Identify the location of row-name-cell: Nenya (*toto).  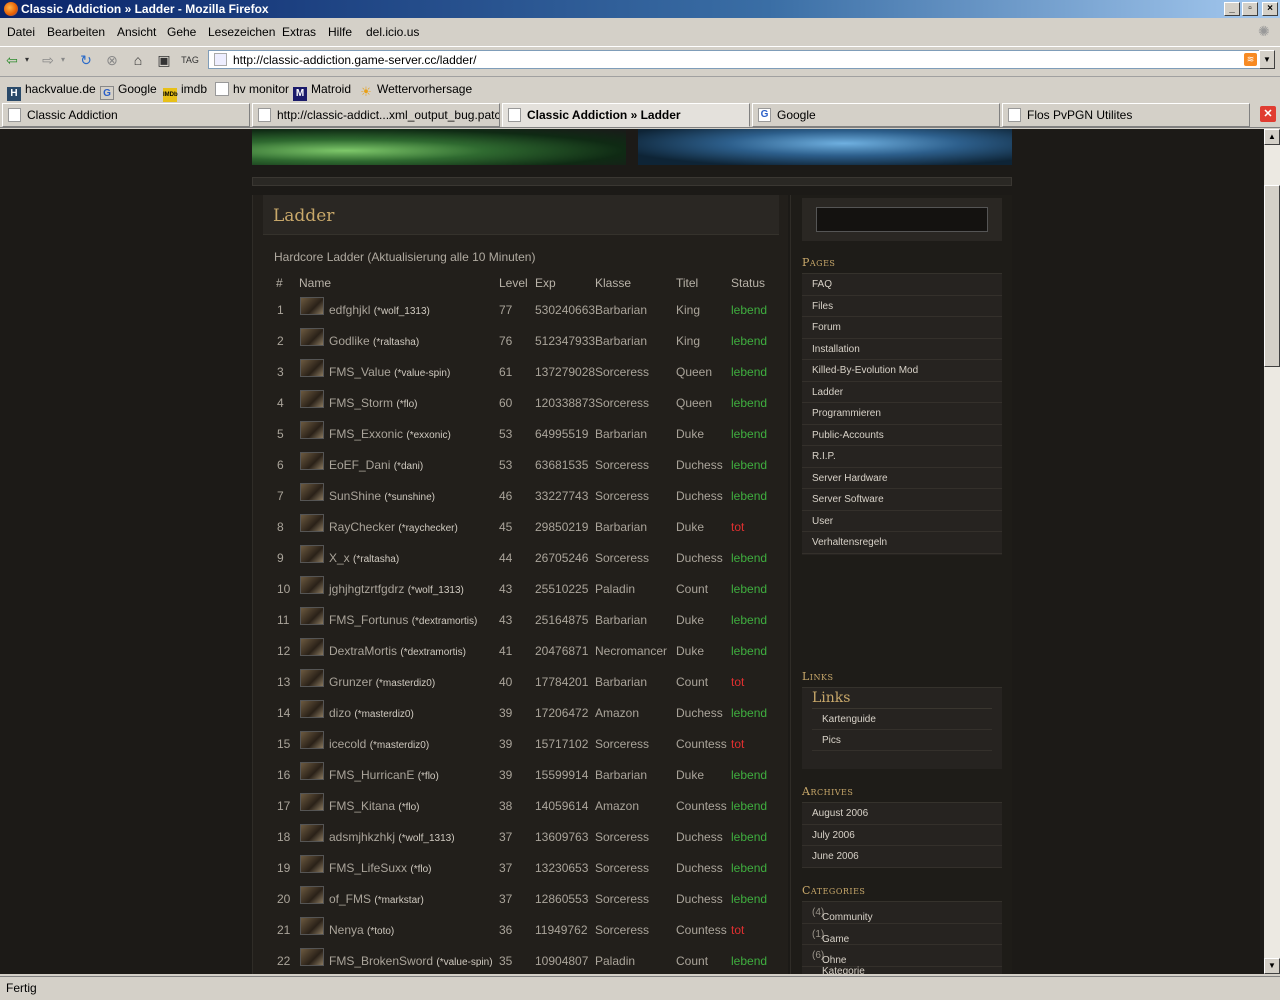
(361, 930).